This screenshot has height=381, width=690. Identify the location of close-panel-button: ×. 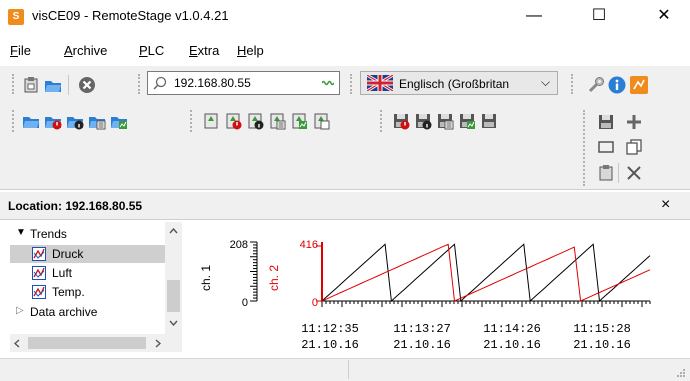
(665, 205).